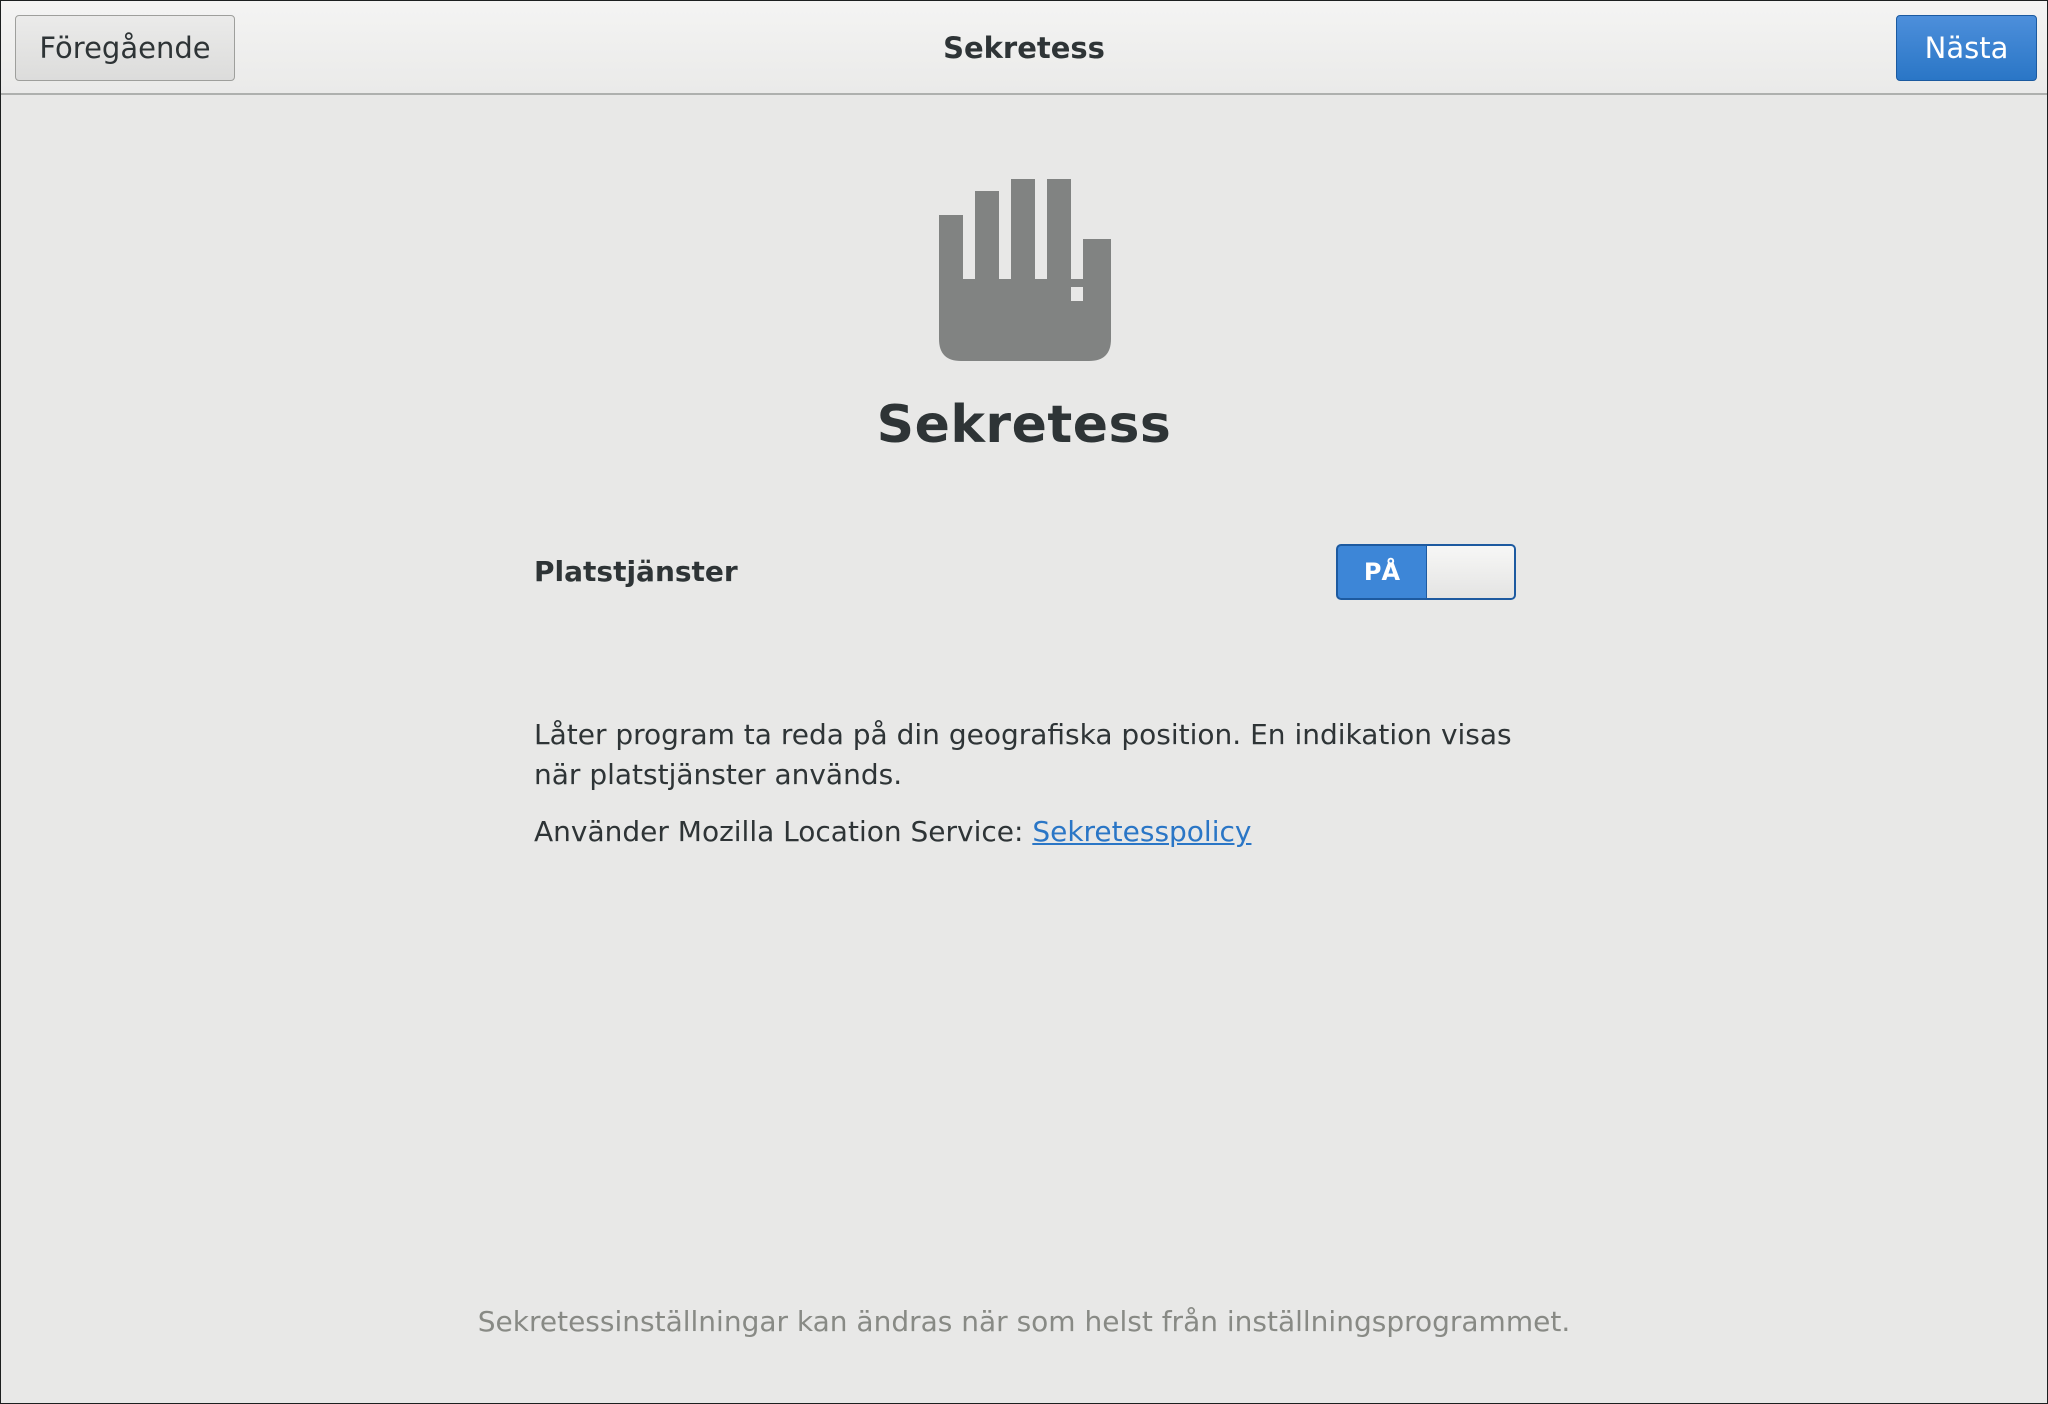  I want to click on provider-label: Använder Mozilla Location Service:, so click(783, 831).